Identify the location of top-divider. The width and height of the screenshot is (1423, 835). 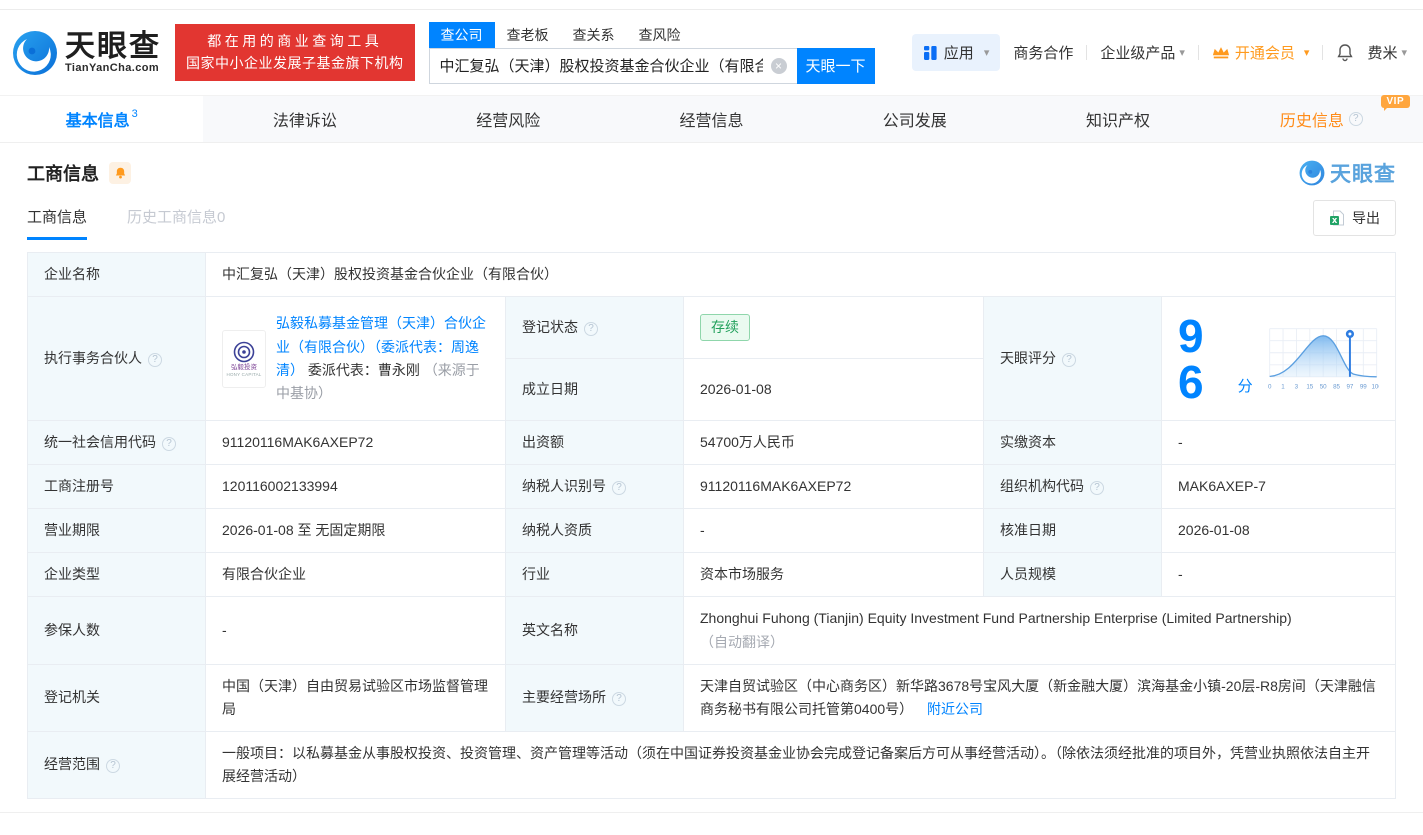
(711, 5).